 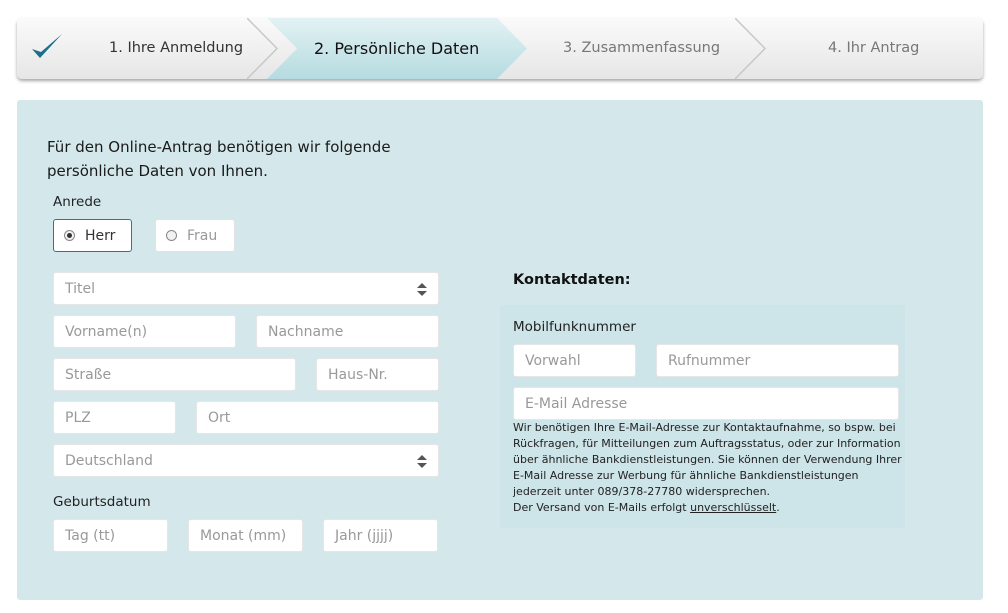 I want to click on title-select: Titel, so click(x=246, y=288).